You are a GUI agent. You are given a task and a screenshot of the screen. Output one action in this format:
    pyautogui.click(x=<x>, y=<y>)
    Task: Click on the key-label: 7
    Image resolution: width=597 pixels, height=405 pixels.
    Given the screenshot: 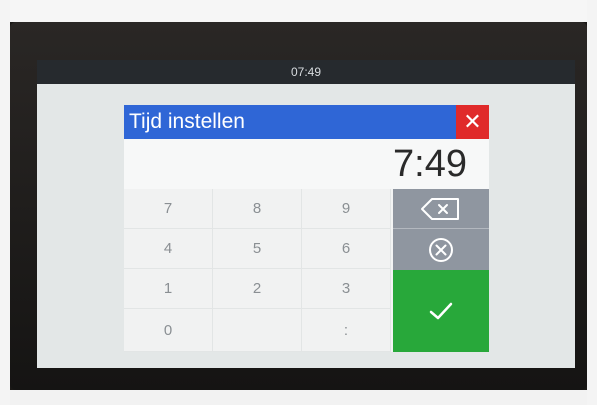 What is the action you would take?
    pyautogui.click(x=168, y=208)
    